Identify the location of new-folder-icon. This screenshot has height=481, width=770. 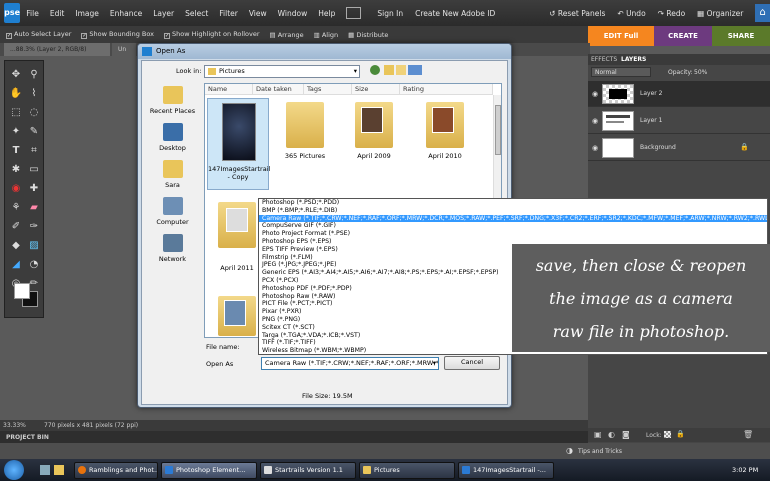
(401, 70).